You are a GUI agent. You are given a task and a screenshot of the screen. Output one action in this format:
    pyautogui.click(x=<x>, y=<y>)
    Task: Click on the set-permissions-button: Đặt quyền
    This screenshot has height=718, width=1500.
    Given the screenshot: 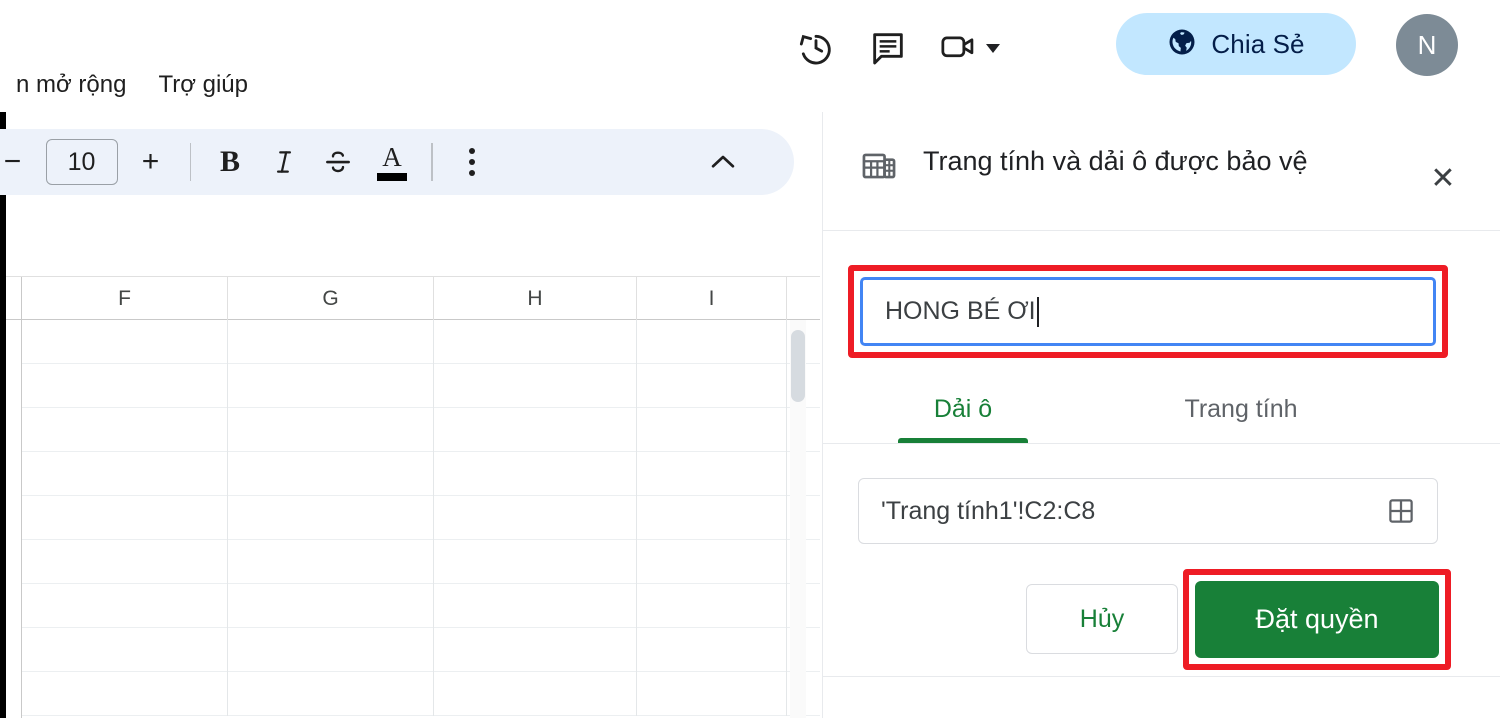 What is the action you would take?
    pyautogui.click(x=1317, y=619)
    